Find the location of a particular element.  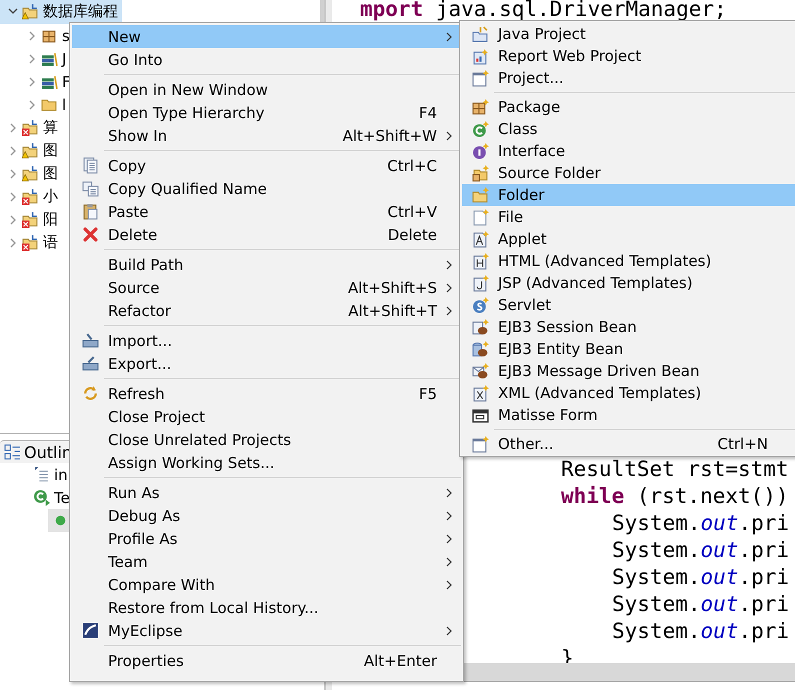

code-line: mport java.sql.DriverManager; is located at coordinates (543, 9).